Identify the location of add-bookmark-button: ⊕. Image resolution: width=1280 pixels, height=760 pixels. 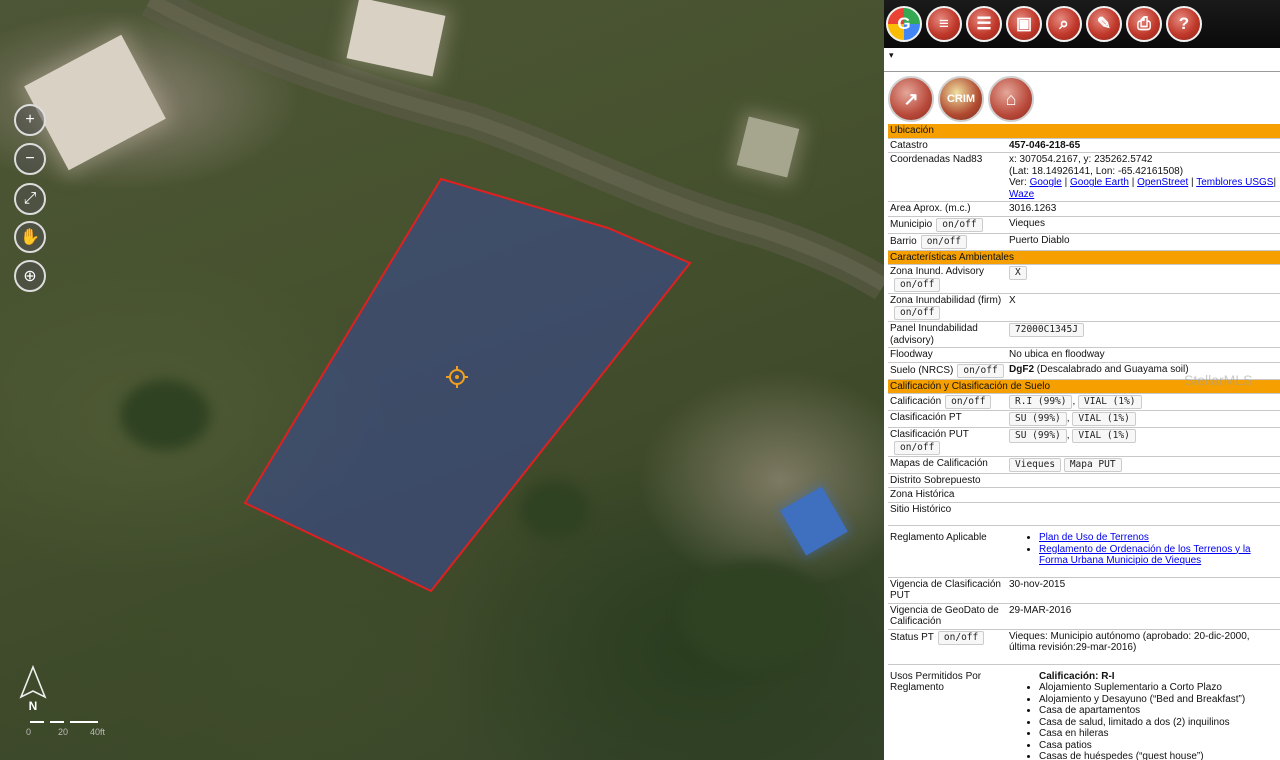
(30, 276).